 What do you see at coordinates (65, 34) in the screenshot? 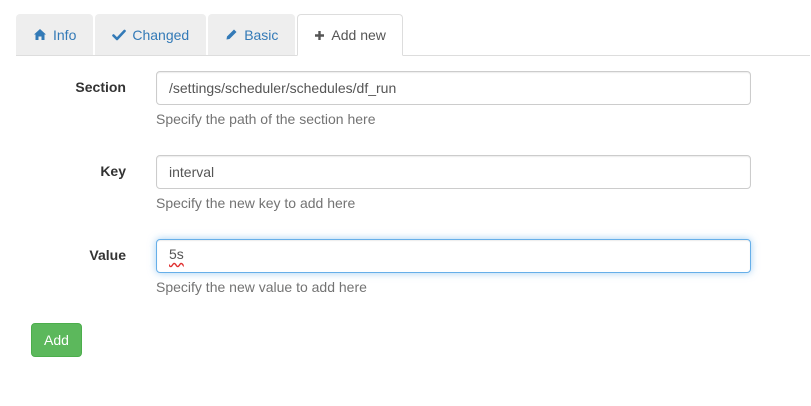
I see `tab-info-label: Info` at bounding box center [65, 34].